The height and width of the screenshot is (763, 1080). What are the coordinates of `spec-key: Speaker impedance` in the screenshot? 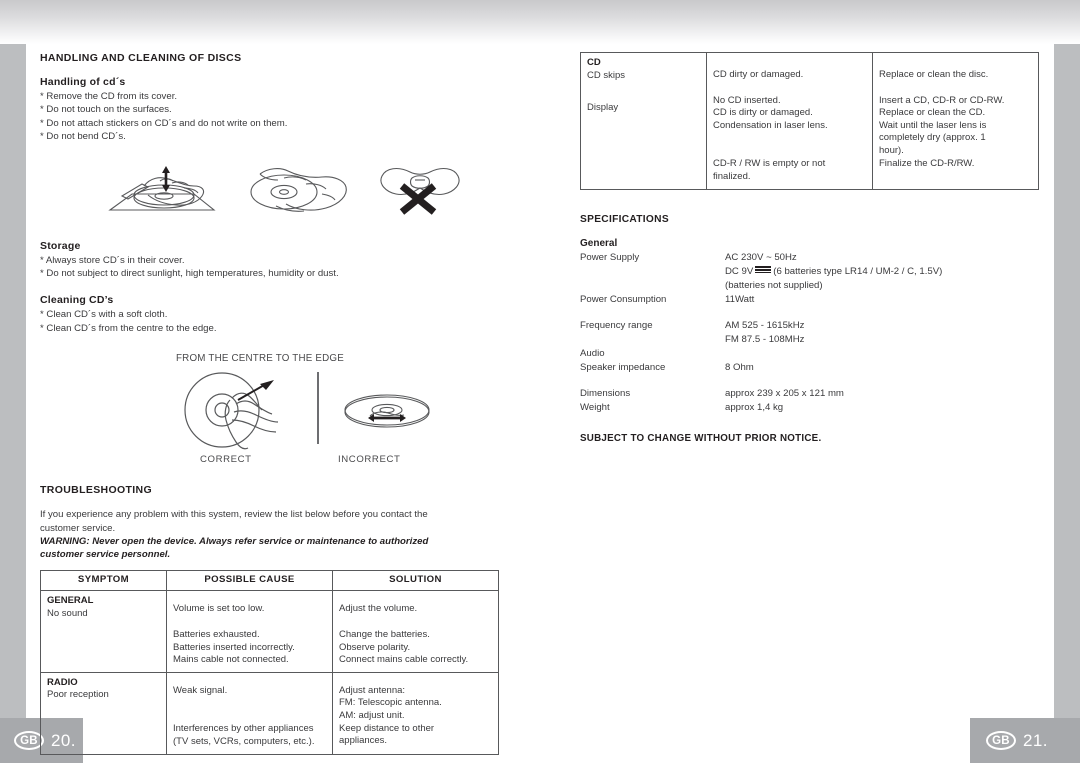 It's located at (623, 367).